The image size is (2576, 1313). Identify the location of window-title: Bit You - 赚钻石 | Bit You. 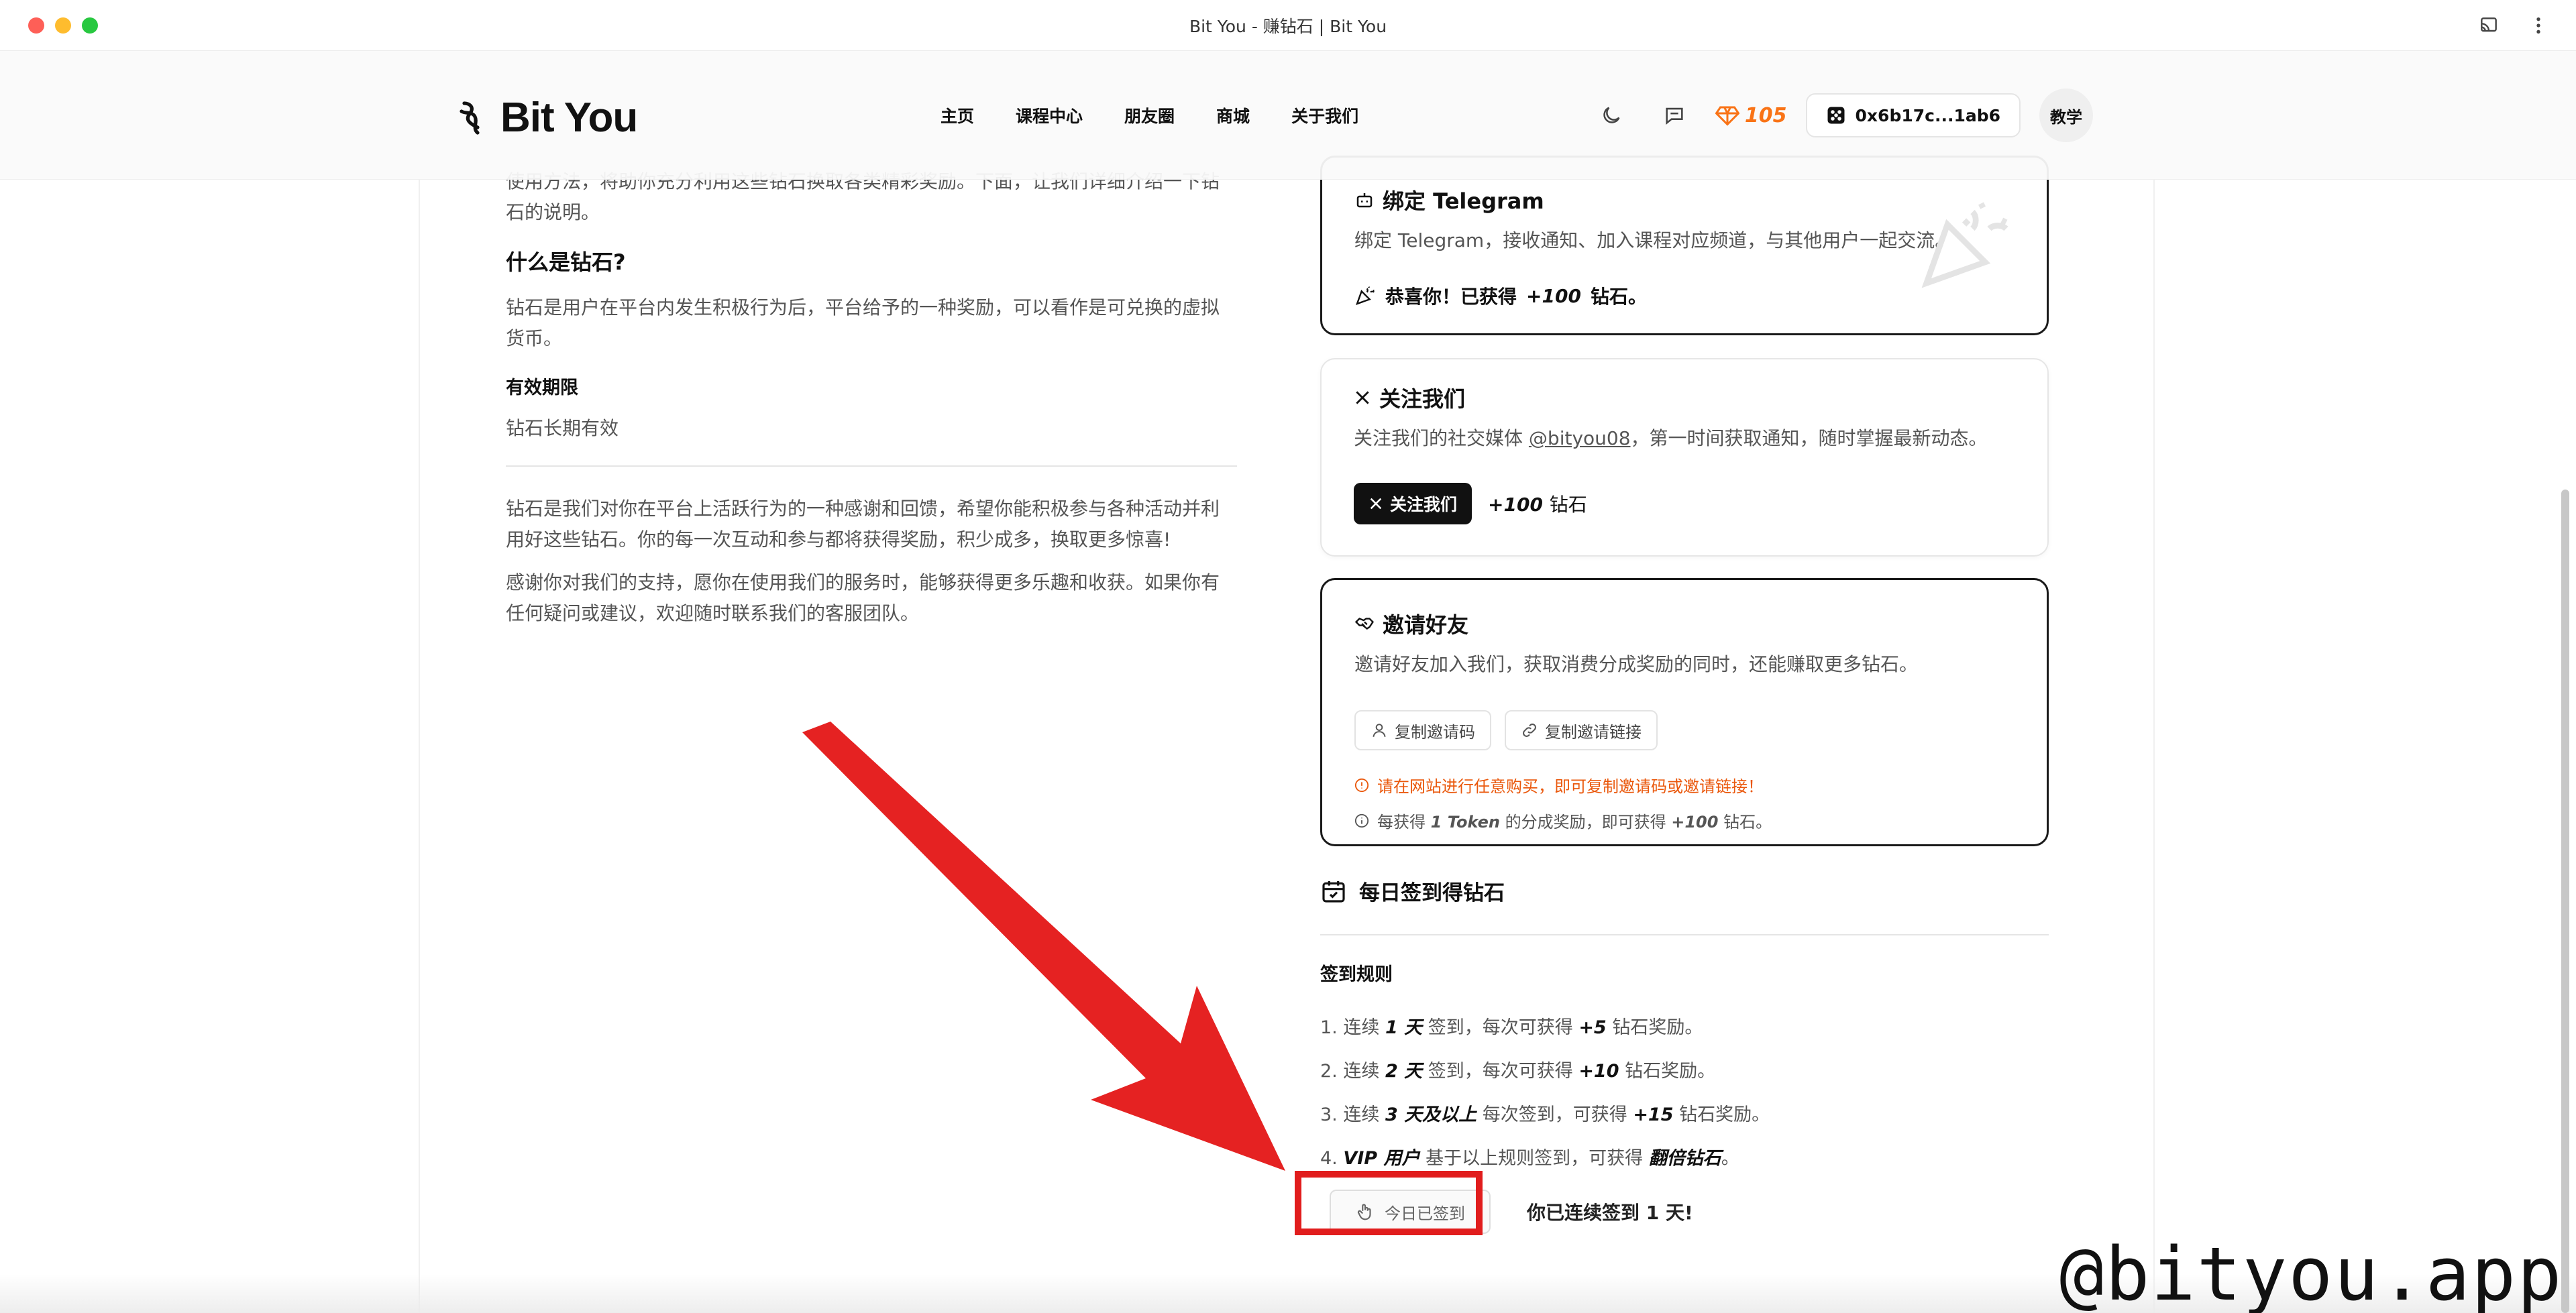
(1288, 26).